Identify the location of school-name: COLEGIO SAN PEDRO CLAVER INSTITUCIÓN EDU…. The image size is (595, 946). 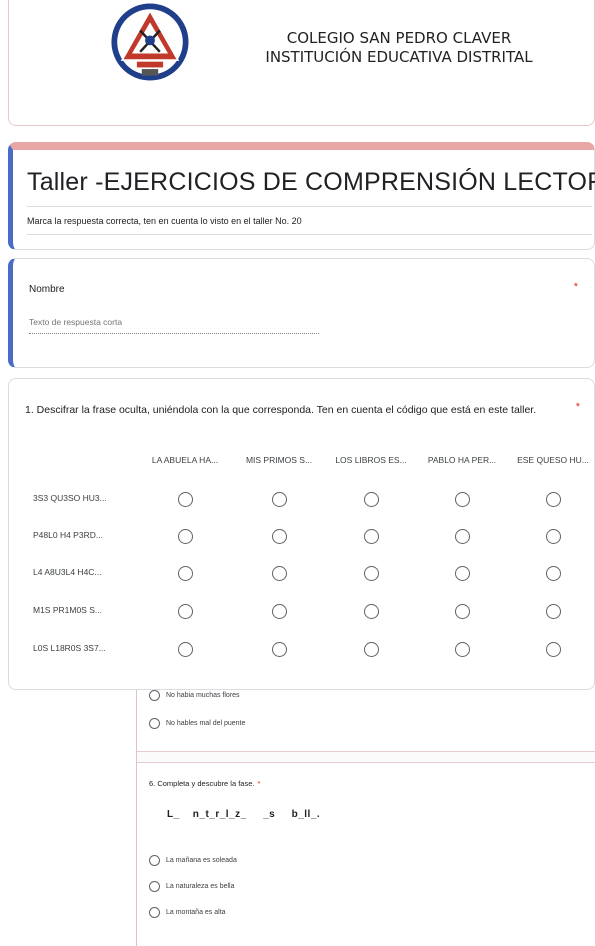
(399, 48).